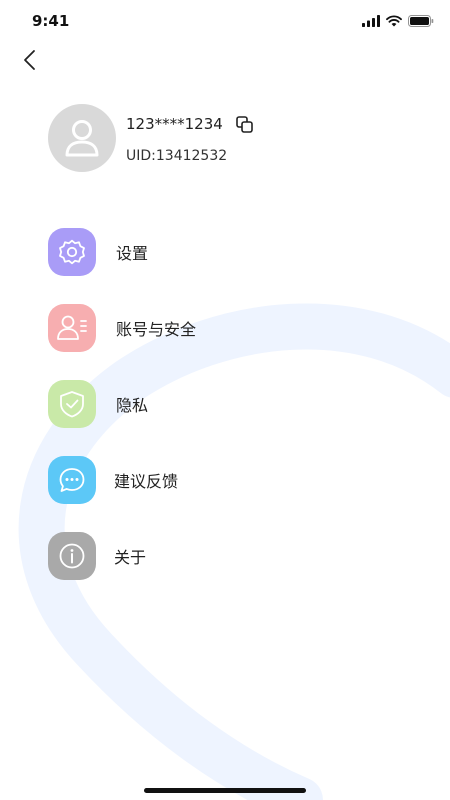 The height and width of the screenshot is (800, 450). I want to click on status-bar: 9:41, so click(225, 22).